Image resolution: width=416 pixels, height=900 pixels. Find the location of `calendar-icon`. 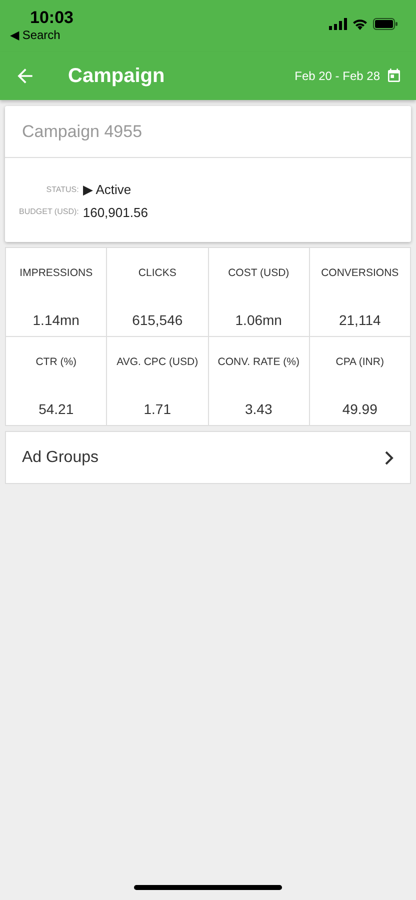

calendar-icon is located at coordinates (394, 76).